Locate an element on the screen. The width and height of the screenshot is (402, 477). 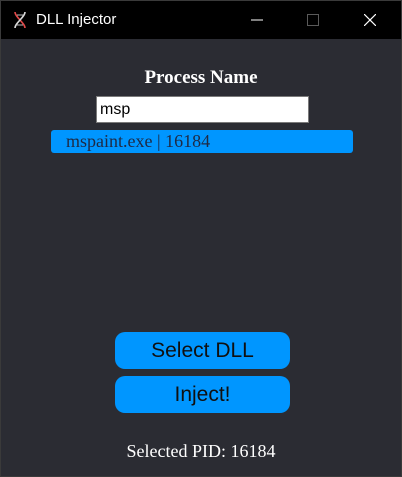
minimize-icon is located at coordinates (257, 20).